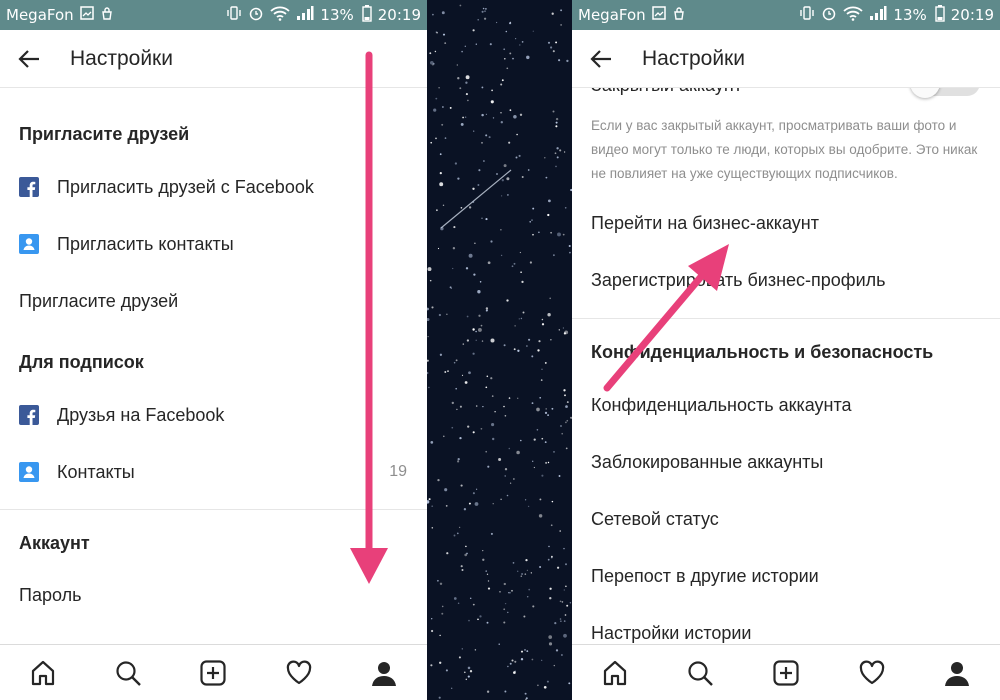 Image resolution: width=1000 pixels, height=700 pixels. Describe the element at coordinates (762, 351) in the screenshot. I see `section-header-privacy: Конфиденциальность и безопасность` at that location.